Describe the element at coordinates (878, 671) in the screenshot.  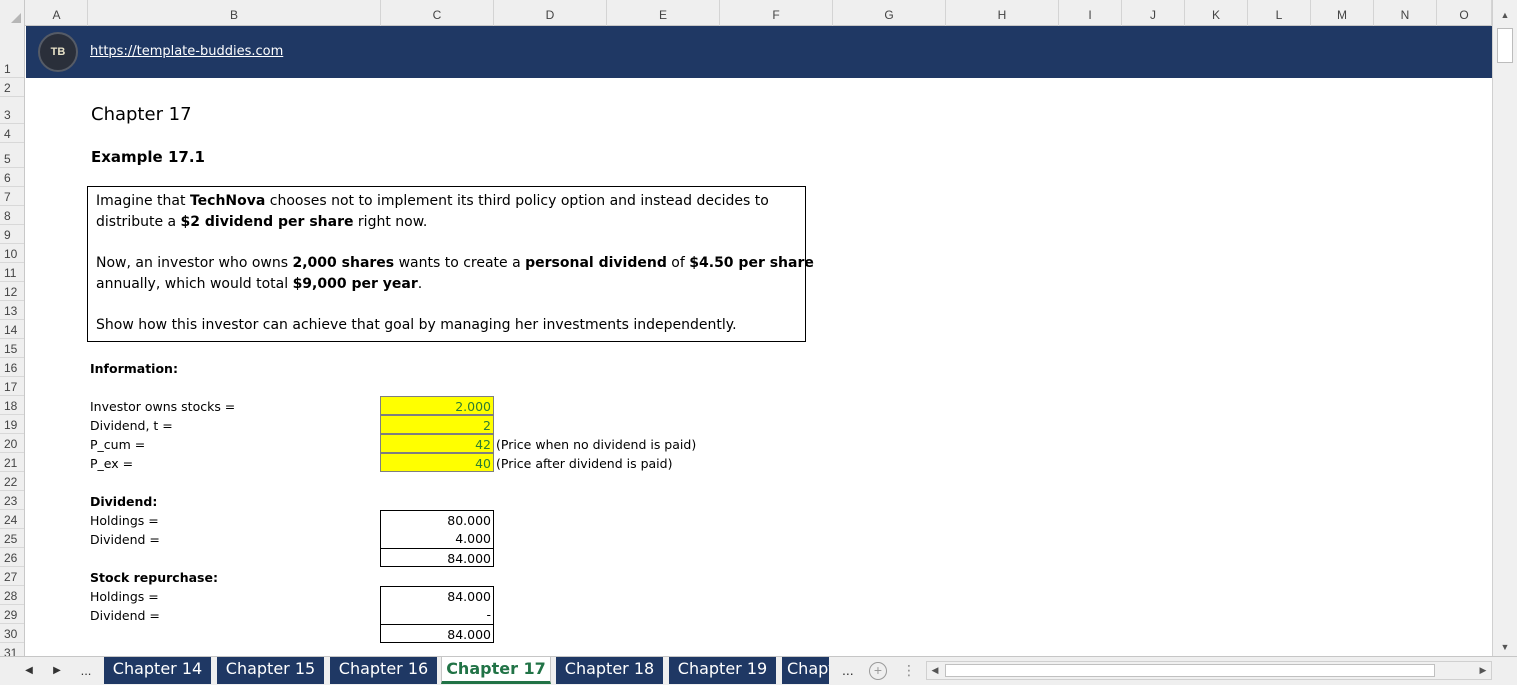
I see `add-sheet-plus-icon: +` at that location.